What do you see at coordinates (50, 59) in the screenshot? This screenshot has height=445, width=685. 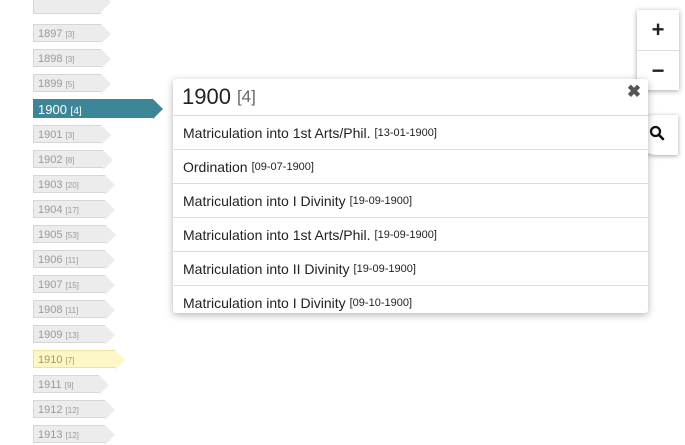 I see `year-label: 1898` at bounding box center [50, 59].